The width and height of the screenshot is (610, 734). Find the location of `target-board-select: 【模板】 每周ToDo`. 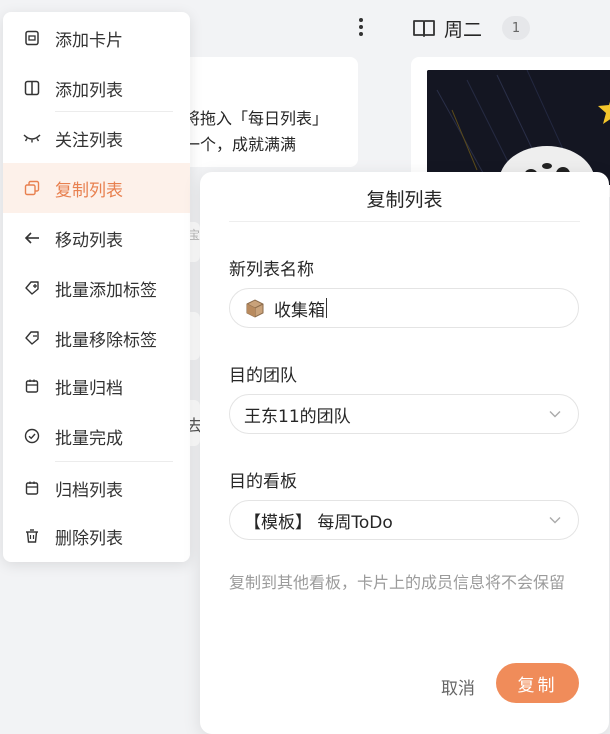

target-board-select: 【模板】 每周ToDo is located at coordinates (404, 520).